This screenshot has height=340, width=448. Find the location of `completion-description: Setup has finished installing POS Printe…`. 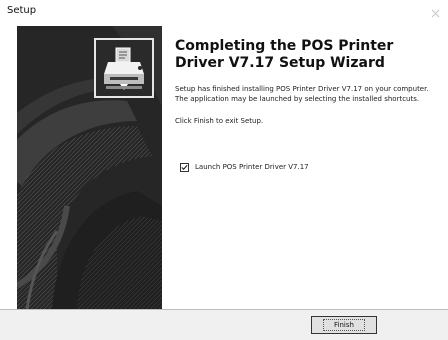

completion-description: Setup has finished installing POS Printe… is located at coordinates (302, 94).